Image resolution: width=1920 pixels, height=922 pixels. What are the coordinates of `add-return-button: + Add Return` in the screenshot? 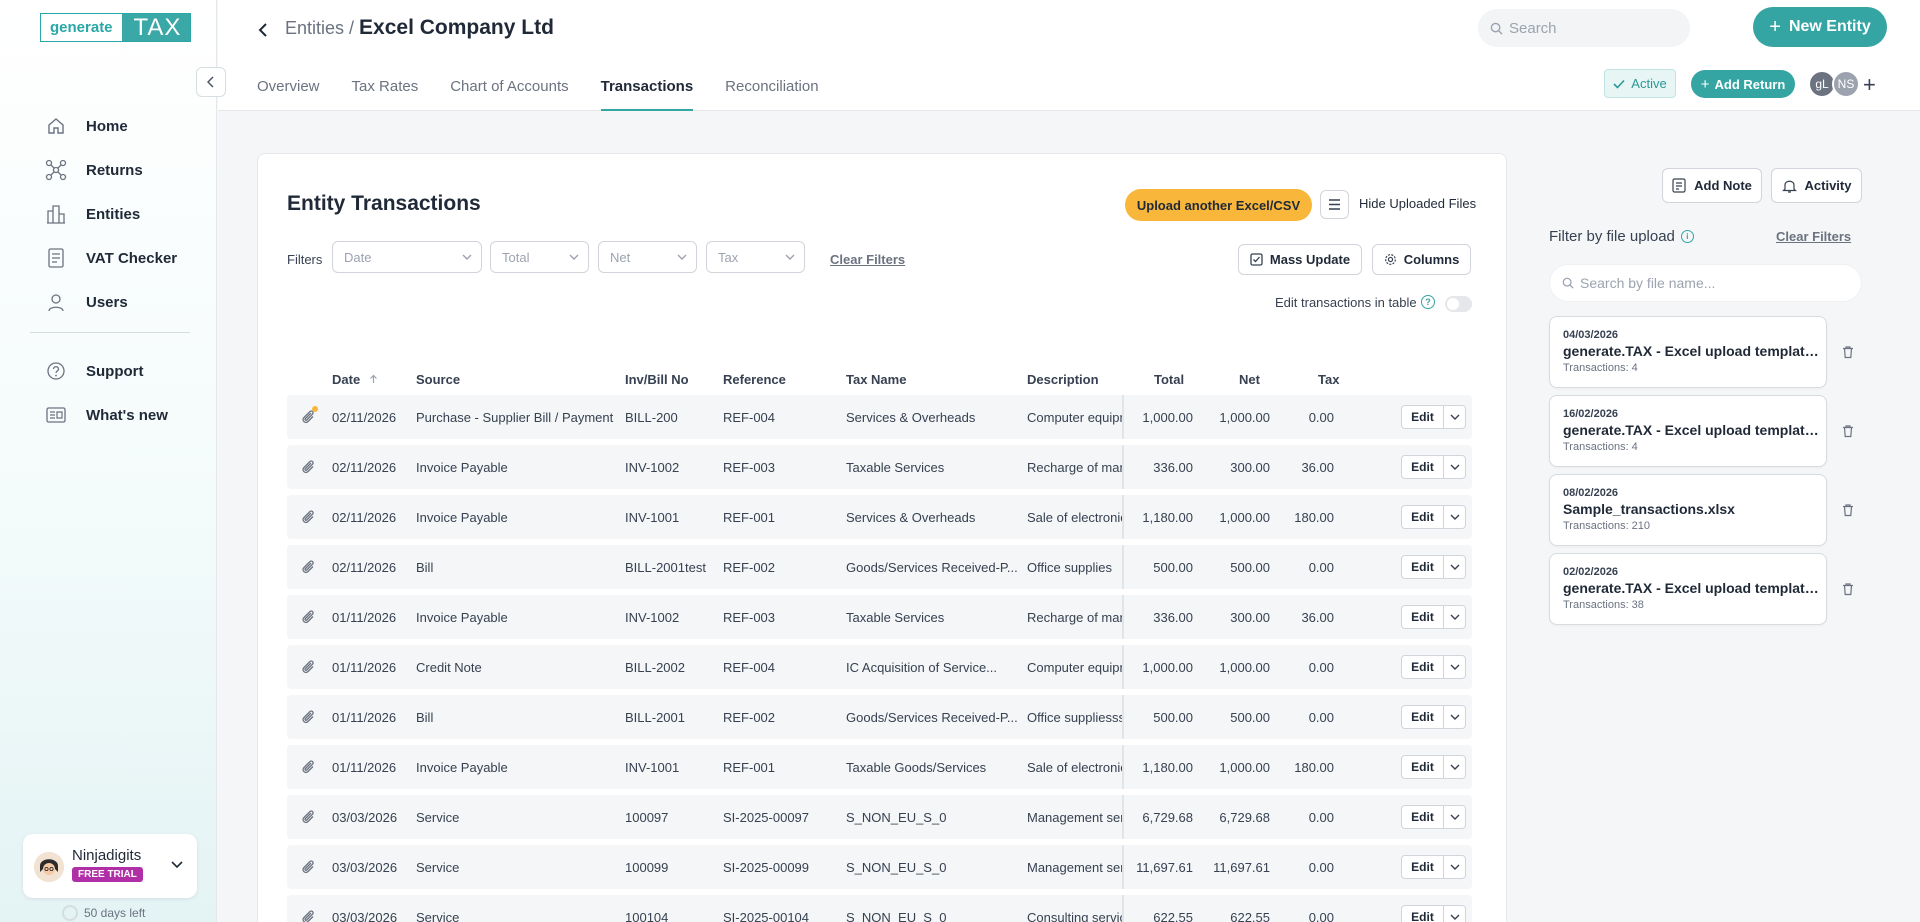 It's located at (1743, 84).